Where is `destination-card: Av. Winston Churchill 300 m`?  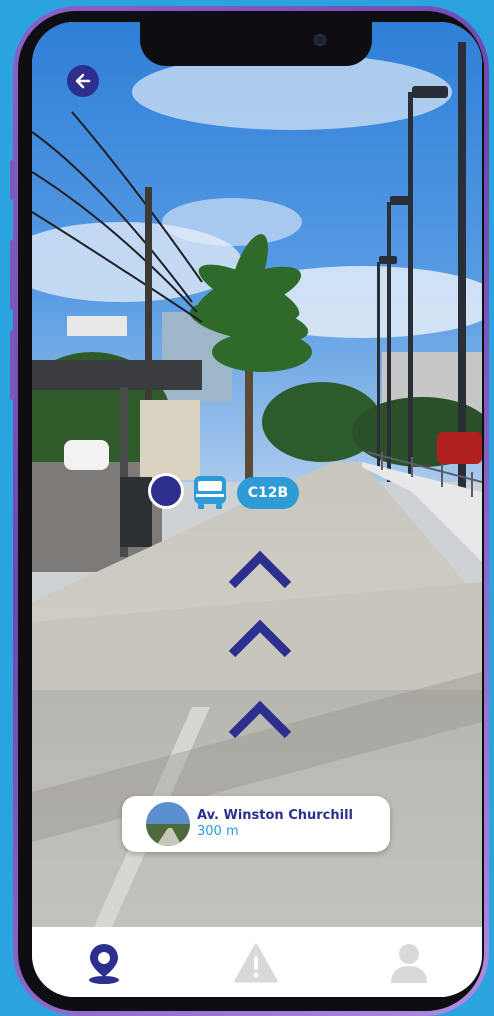 destination-card: Av. Winston Churchill 300 m is located at coordinates (256, 824).